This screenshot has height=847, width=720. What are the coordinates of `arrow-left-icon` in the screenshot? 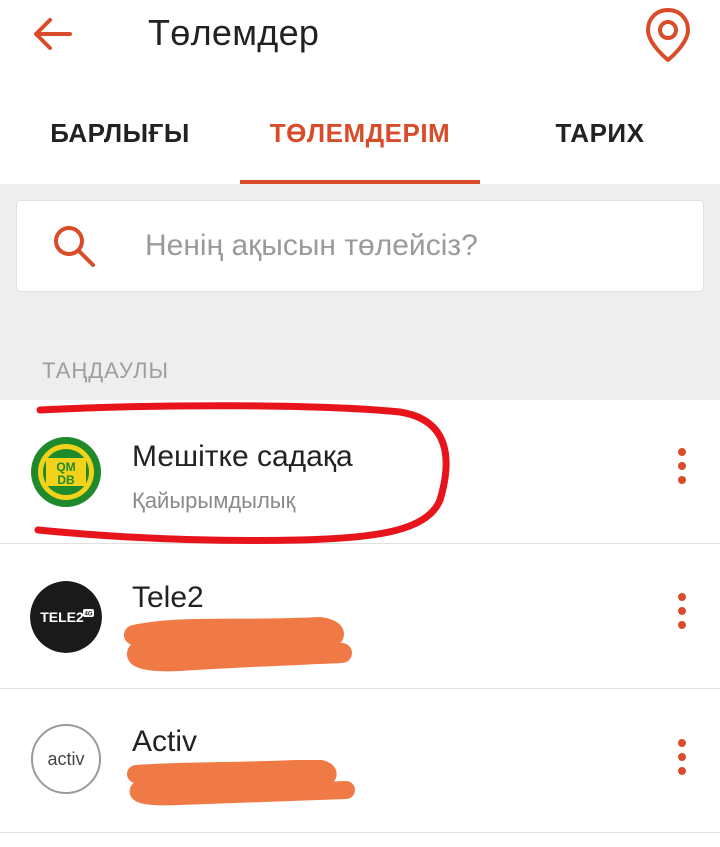 It's located at (53, 34).